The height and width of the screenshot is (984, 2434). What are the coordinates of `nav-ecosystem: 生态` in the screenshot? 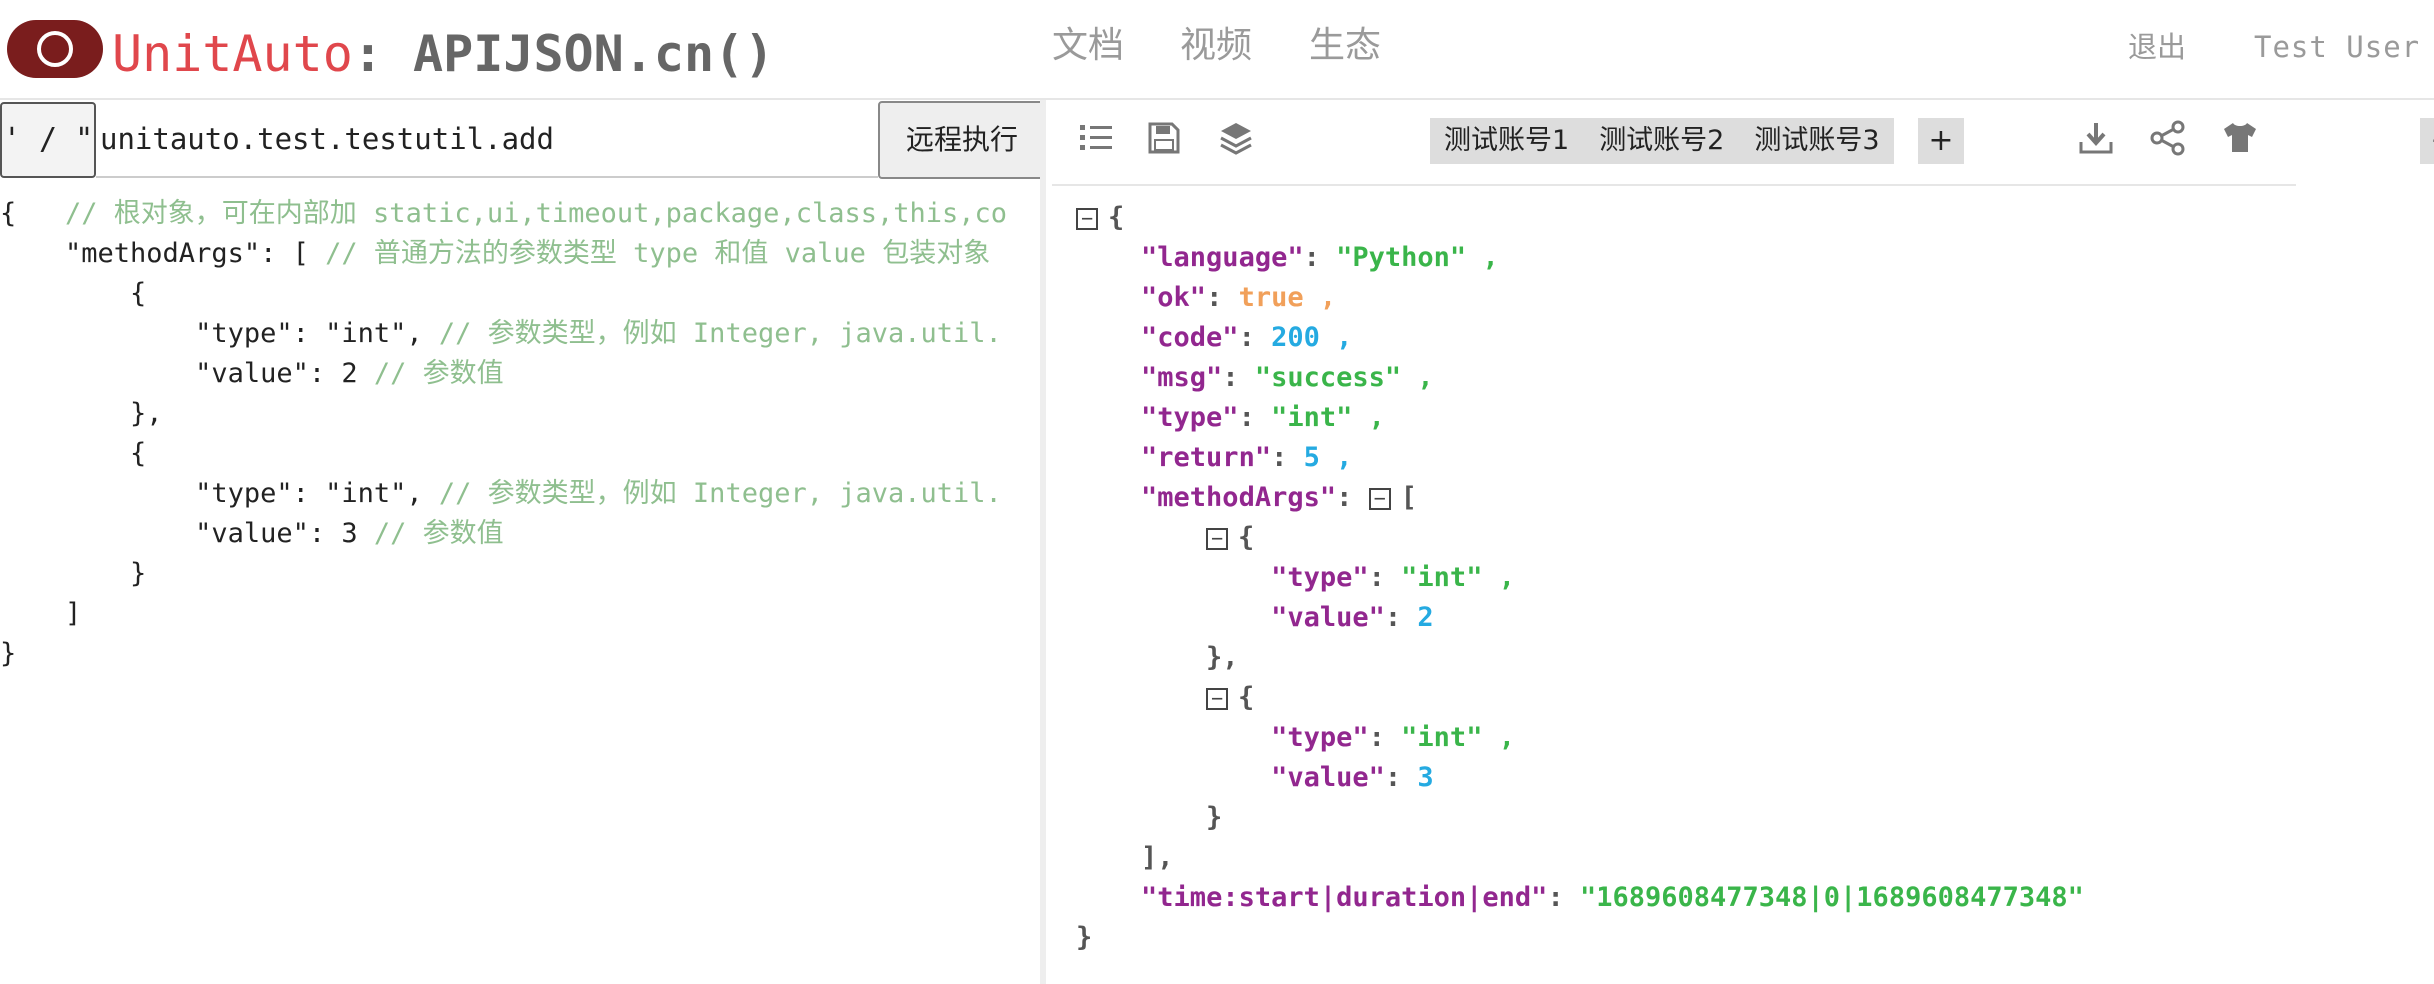 It's located at (1345, 46).